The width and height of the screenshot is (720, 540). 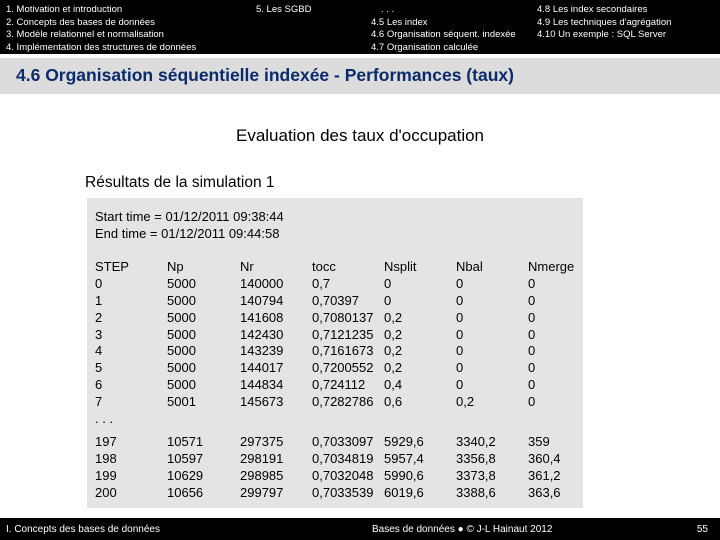 I want to click on column-header: STEP, so click(x=112, y=266).